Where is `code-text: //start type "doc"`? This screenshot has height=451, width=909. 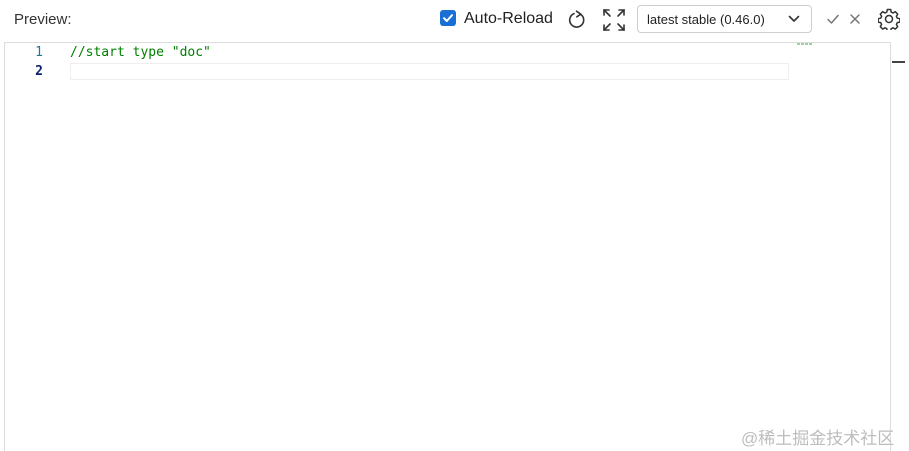 code-text: //start type "doc" is located at coordinates (140, 52).